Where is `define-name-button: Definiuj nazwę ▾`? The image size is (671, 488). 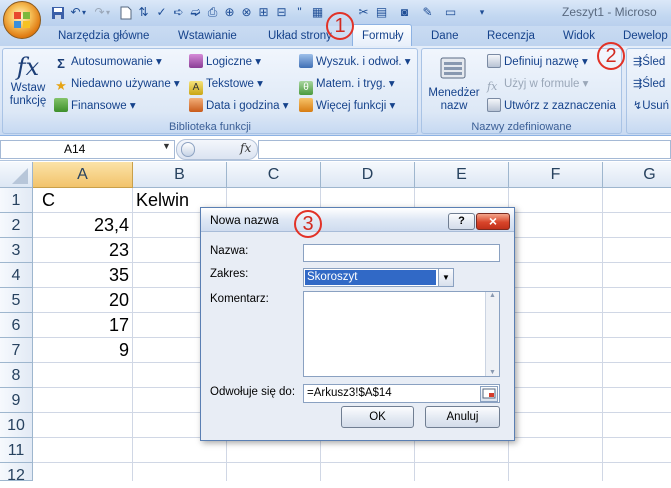 define-name-button: Definiuj nazwę ▾ is located at coordinates (537, 62).